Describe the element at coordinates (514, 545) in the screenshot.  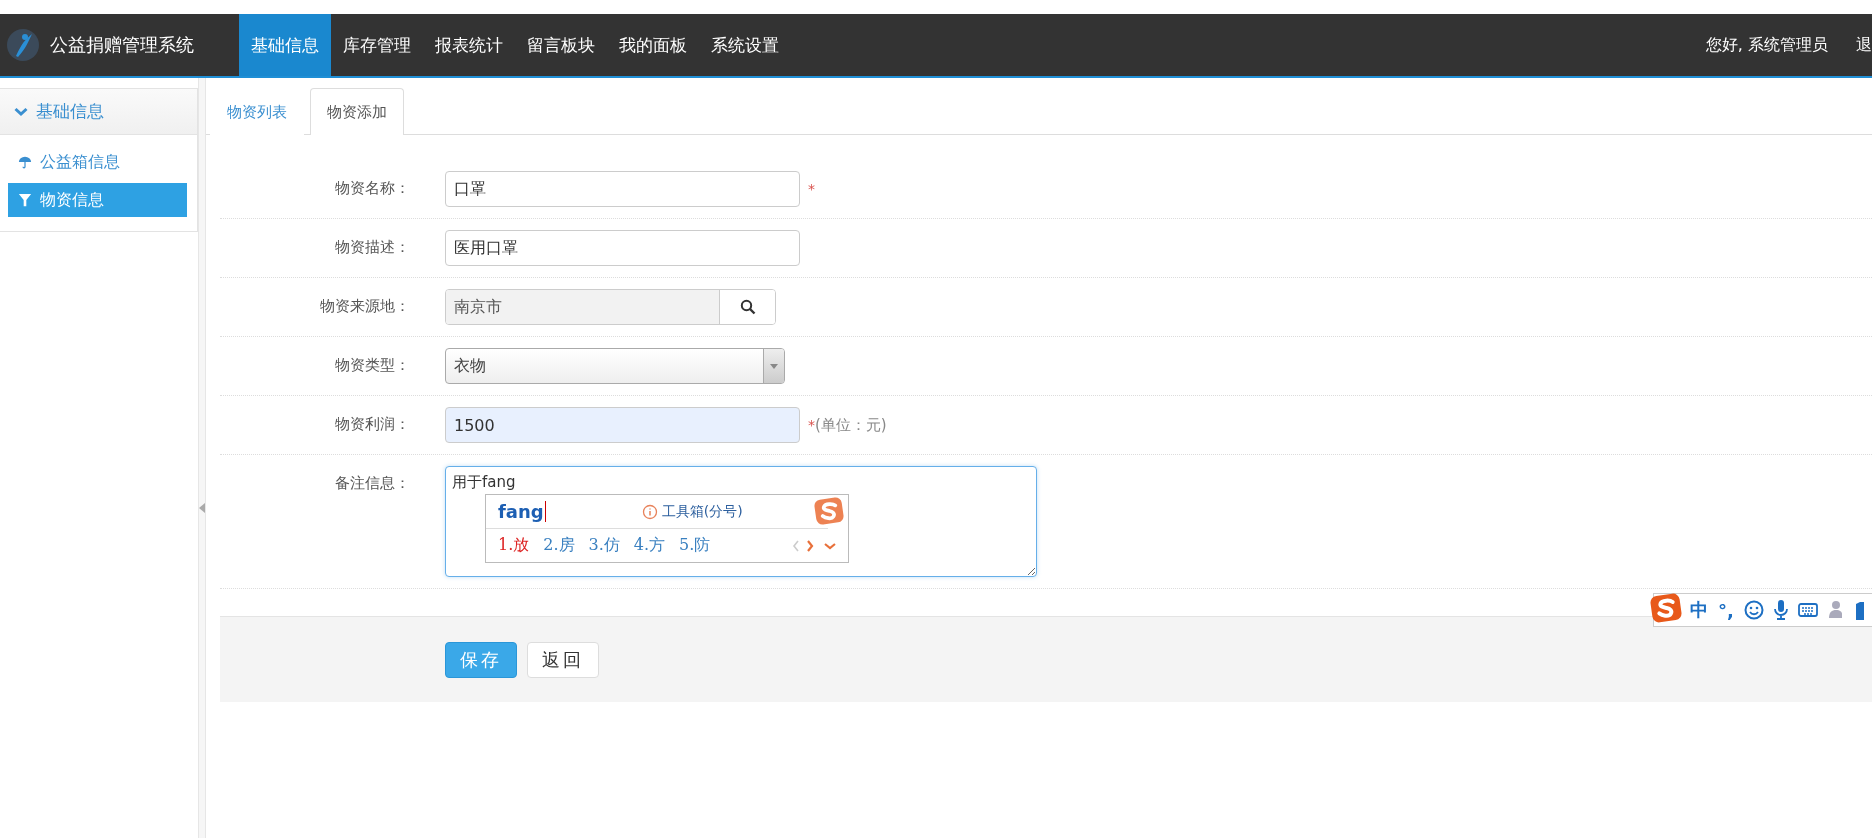
I see `candidate-word: 1.放` at that location.